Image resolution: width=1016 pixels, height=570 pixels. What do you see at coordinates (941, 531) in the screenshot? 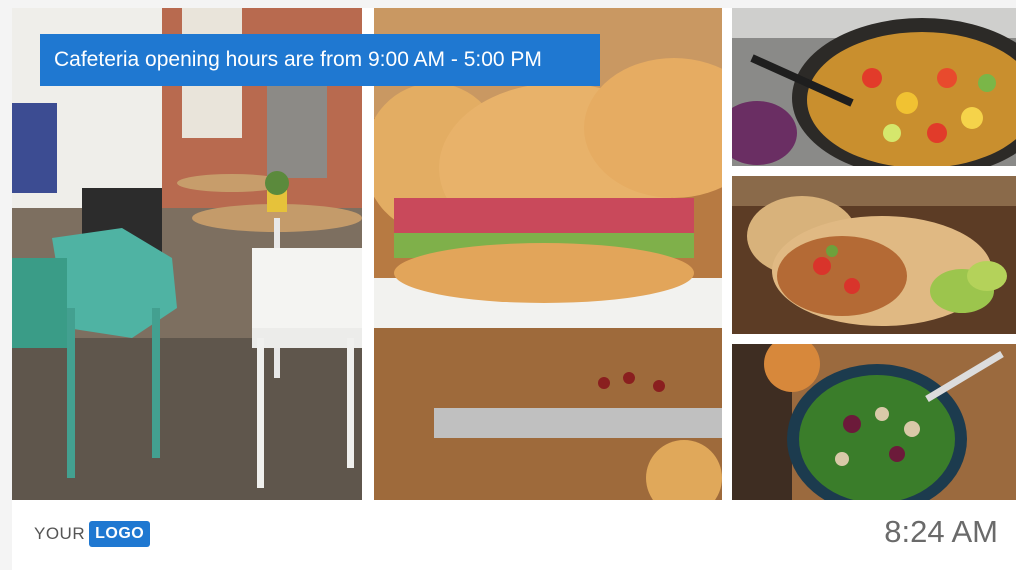
I see `clock-time: 8:24 AM` at bounding box center [941, 531].